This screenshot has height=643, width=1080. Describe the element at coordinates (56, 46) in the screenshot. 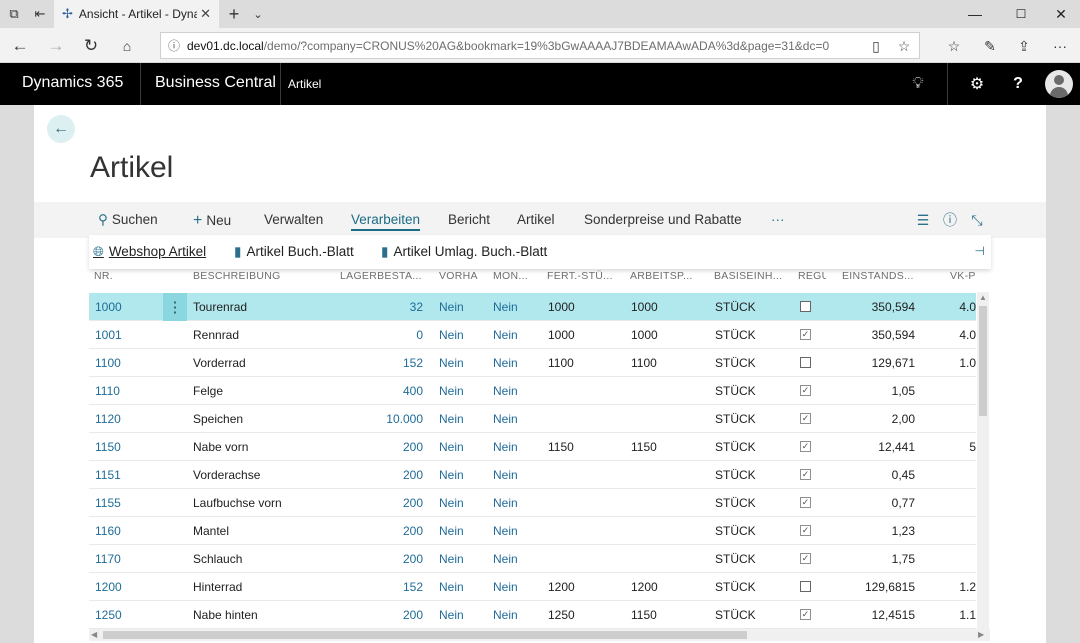

I see `forward-arrow-icon: →` at that location.